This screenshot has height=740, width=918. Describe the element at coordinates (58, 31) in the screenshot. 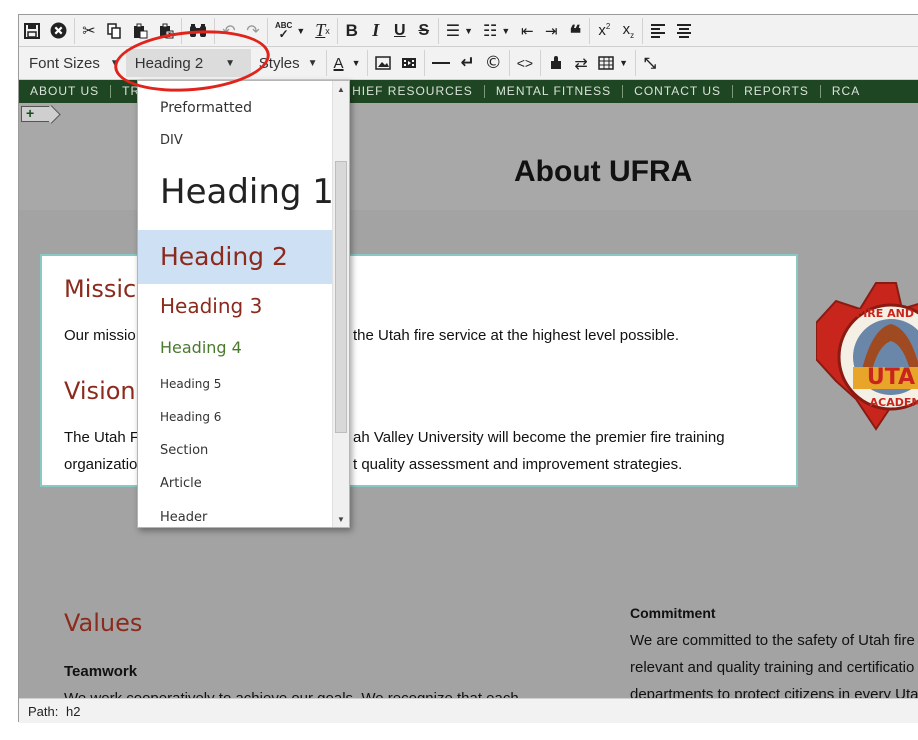

I see `cancel-icon` at that location.